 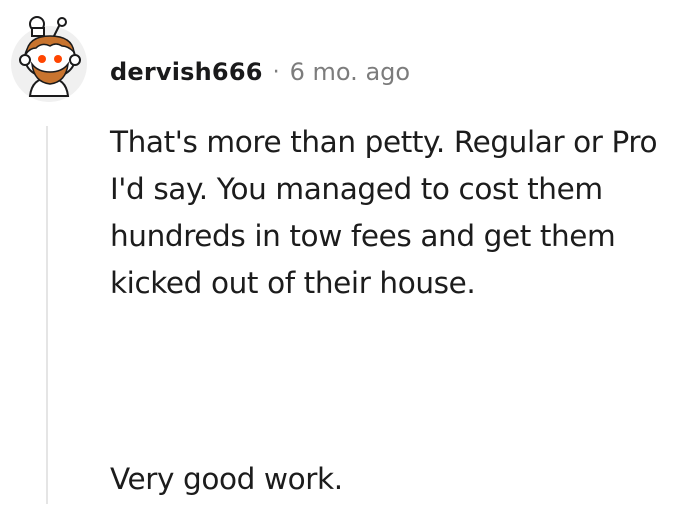 What do you see at coordinates (226, 479) in the screenshot?
I see `comment-paragraph-closing: Very good work.` at bounding box center [226, 479].